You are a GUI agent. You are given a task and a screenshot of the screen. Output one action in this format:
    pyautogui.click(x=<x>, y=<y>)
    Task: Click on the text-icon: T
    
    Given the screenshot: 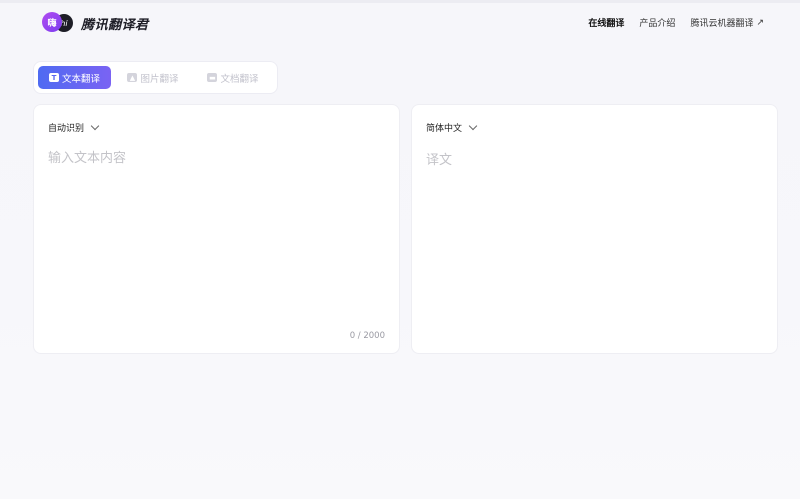 What is the action you would take?
    pyautogui.click(x=53, y=77)
    